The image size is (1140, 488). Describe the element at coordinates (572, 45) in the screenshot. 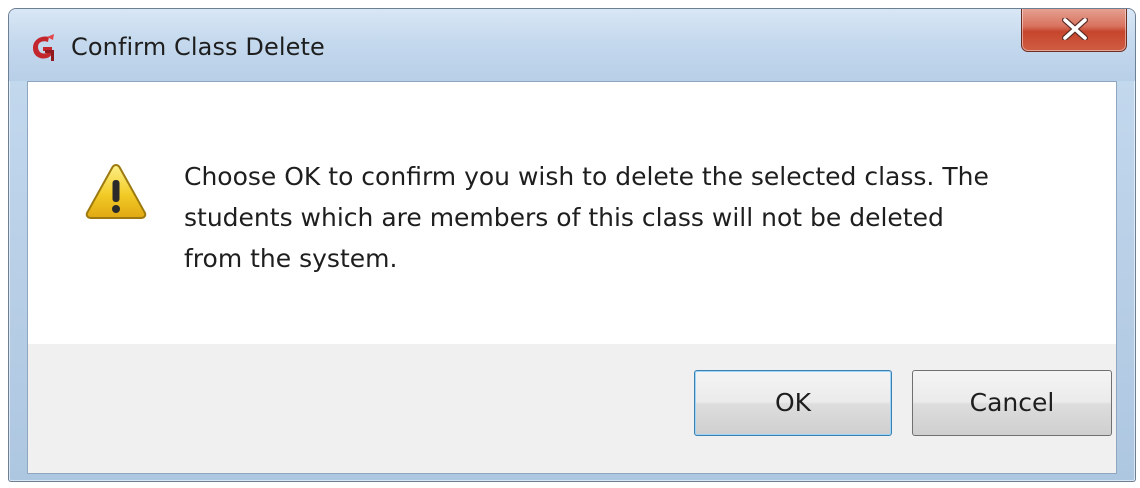

I see `title-bar: Confirm Class Delete` at that location.